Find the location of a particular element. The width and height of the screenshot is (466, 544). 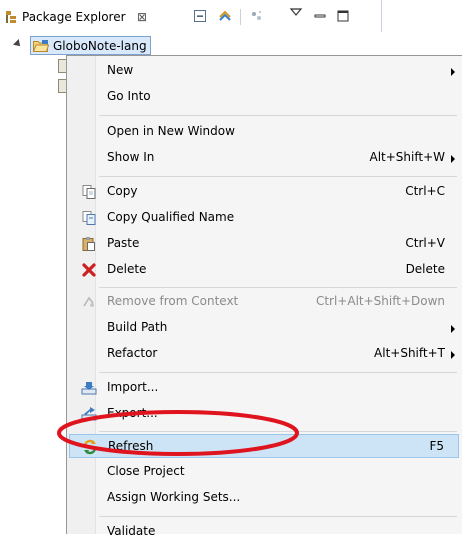

menu-item-label: Validate is located at coordinates (131, 531).